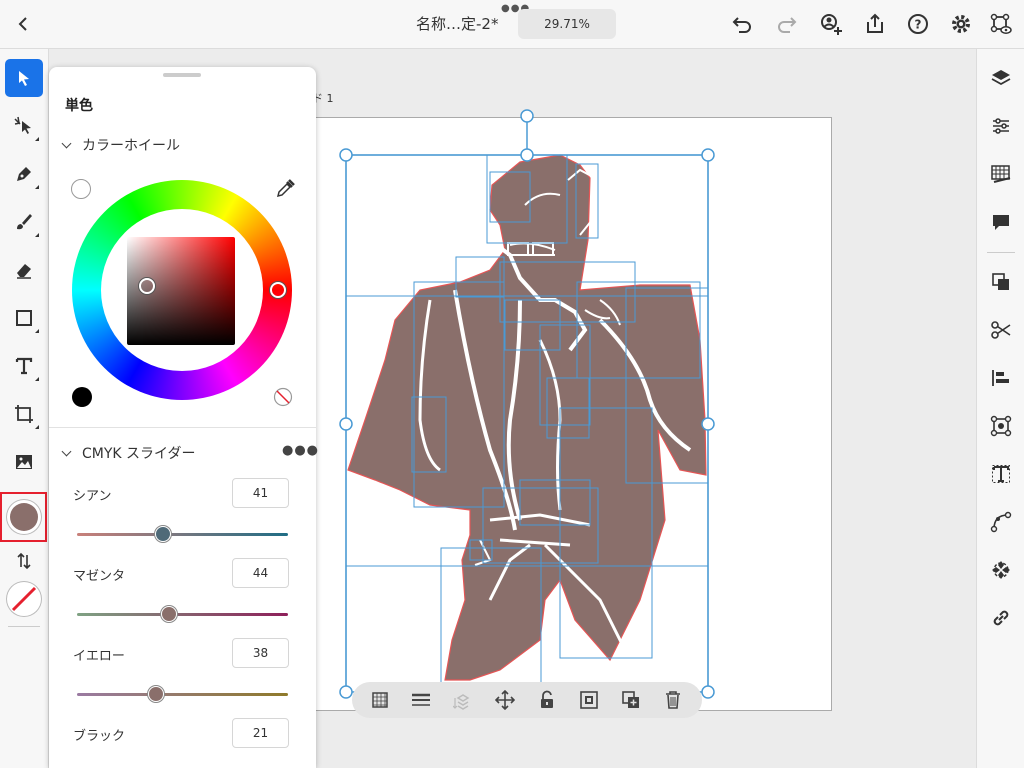 This screenshot has width=1024, height=768. I want to click on color-wheel-section-header: カラーホイール, so click(119, 145).